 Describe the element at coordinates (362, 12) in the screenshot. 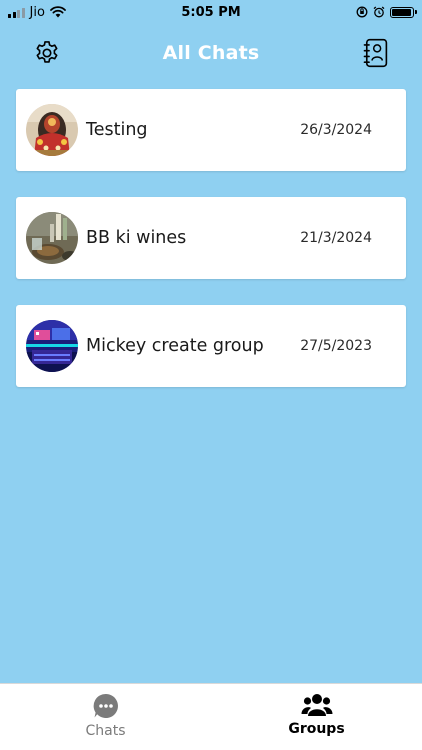

I see `rotation-lock-icon` at that location.